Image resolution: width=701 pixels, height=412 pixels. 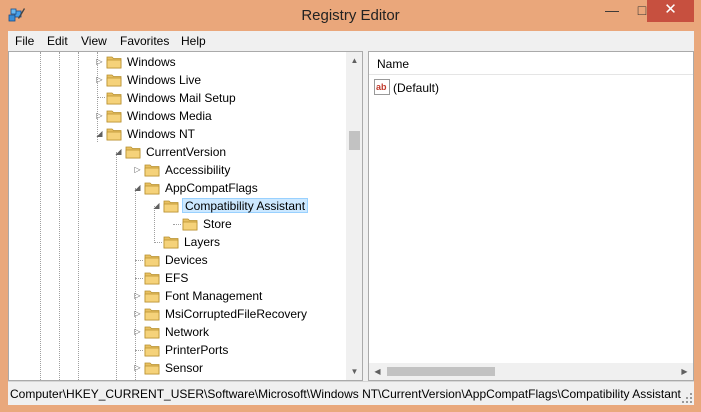 I want to click on tree-node-label: Windows Mail Setup, so click(x=181, y=98).